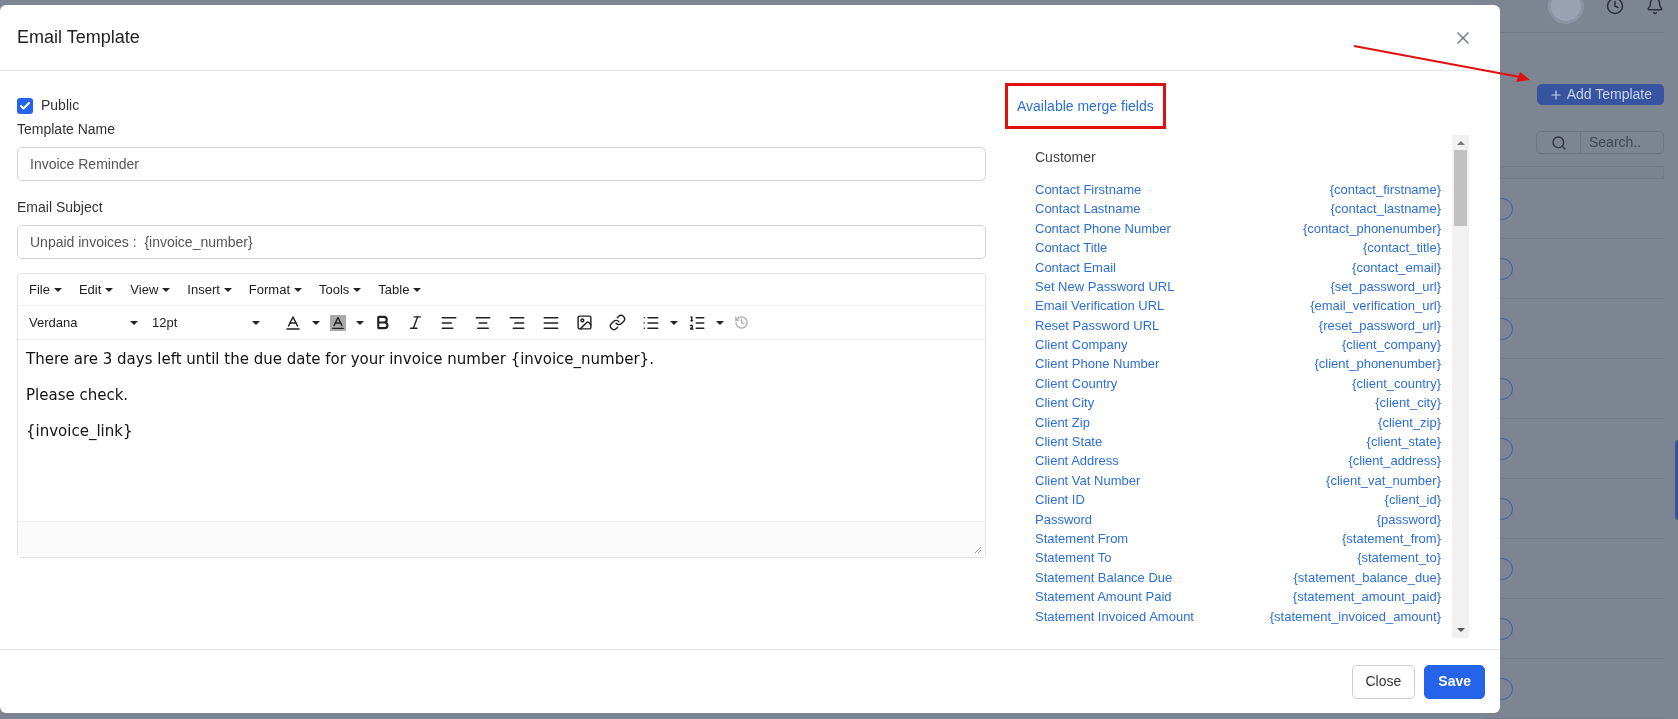 This screenshot has width=1678, height=719. Describe the element at coordinates (150, 289) in the screenshot. I see `menu-item: View` at that location.